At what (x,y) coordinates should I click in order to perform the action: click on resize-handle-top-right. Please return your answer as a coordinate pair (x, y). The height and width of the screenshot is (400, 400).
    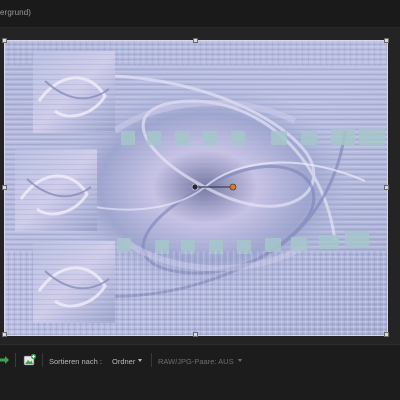
    Looking at the image, I should click on (386, 40).